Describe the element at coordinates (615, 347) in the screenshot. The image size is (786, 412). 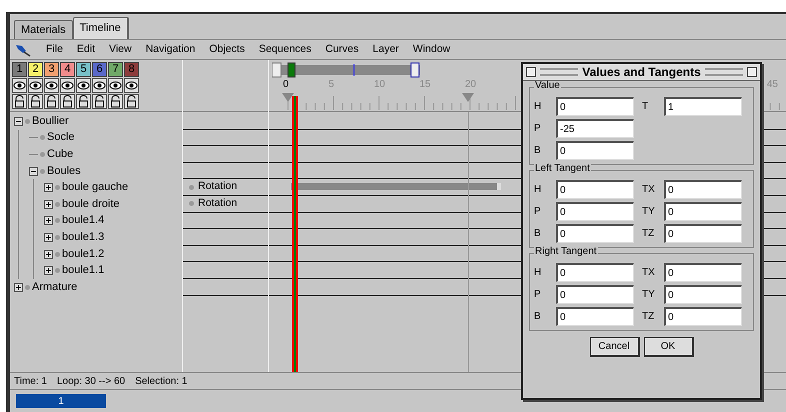
I see `dialog-button: Cancel` at that location.